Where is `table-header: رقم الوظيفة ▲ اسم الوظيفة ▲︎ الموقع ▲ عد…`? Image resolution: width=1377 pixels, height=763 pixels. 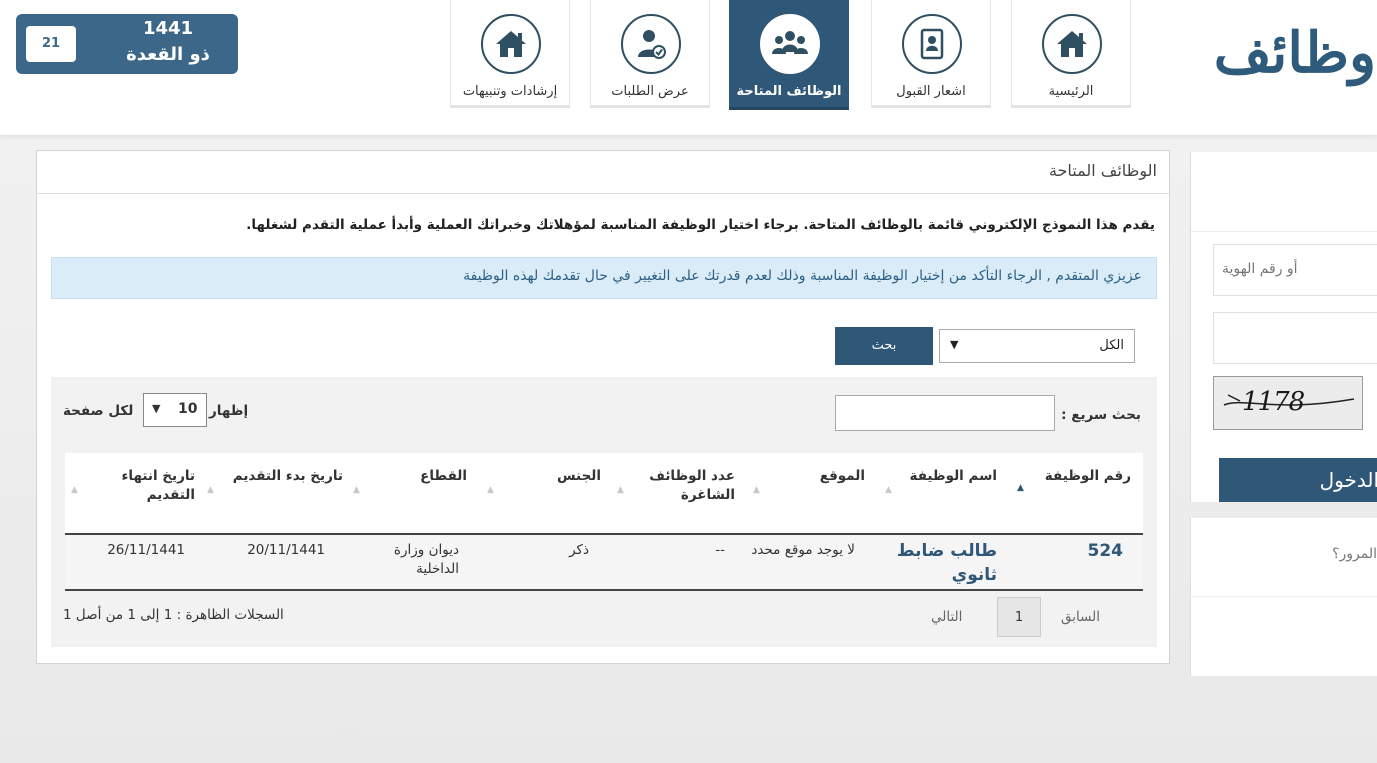 table-header: رقم الوظيفة ▲ اسم الوظيفة ▲︎ الموقع ▲ عد… is located at coordinates (604, 494).